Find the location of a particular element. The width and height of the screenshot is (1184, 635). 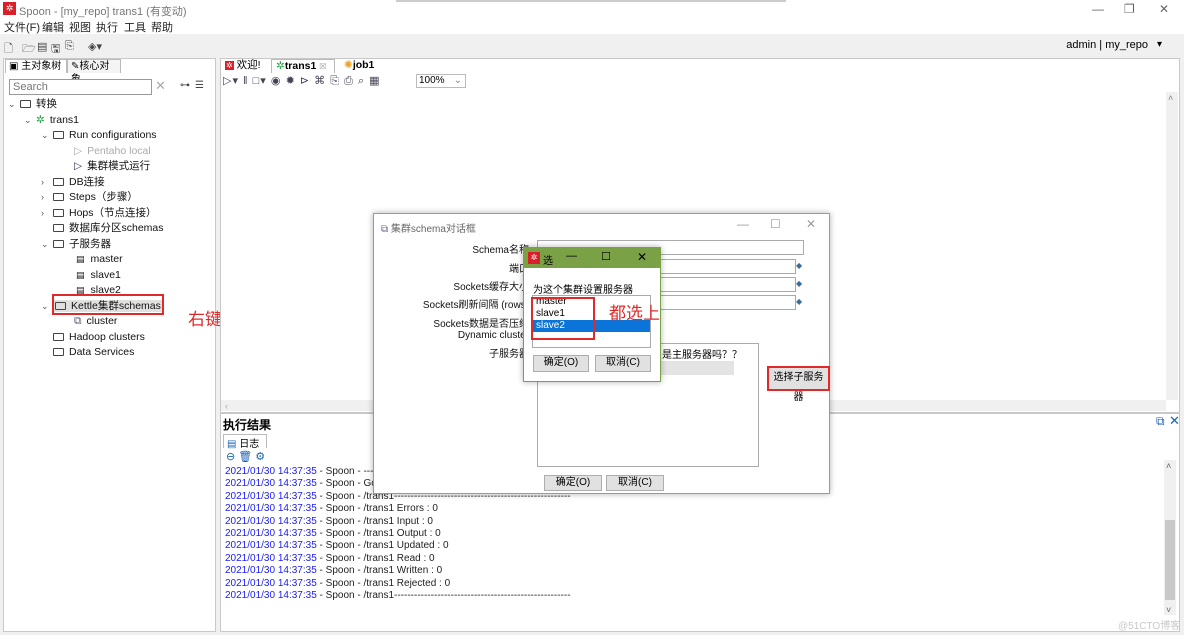

open-file-icon: 🗁 is located at coordinates (29, 49).